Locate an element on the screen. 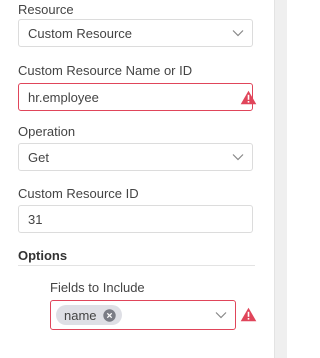 This screenshot has width=320, height=358. resource-label: Resource is located at coordinates (46, 9).